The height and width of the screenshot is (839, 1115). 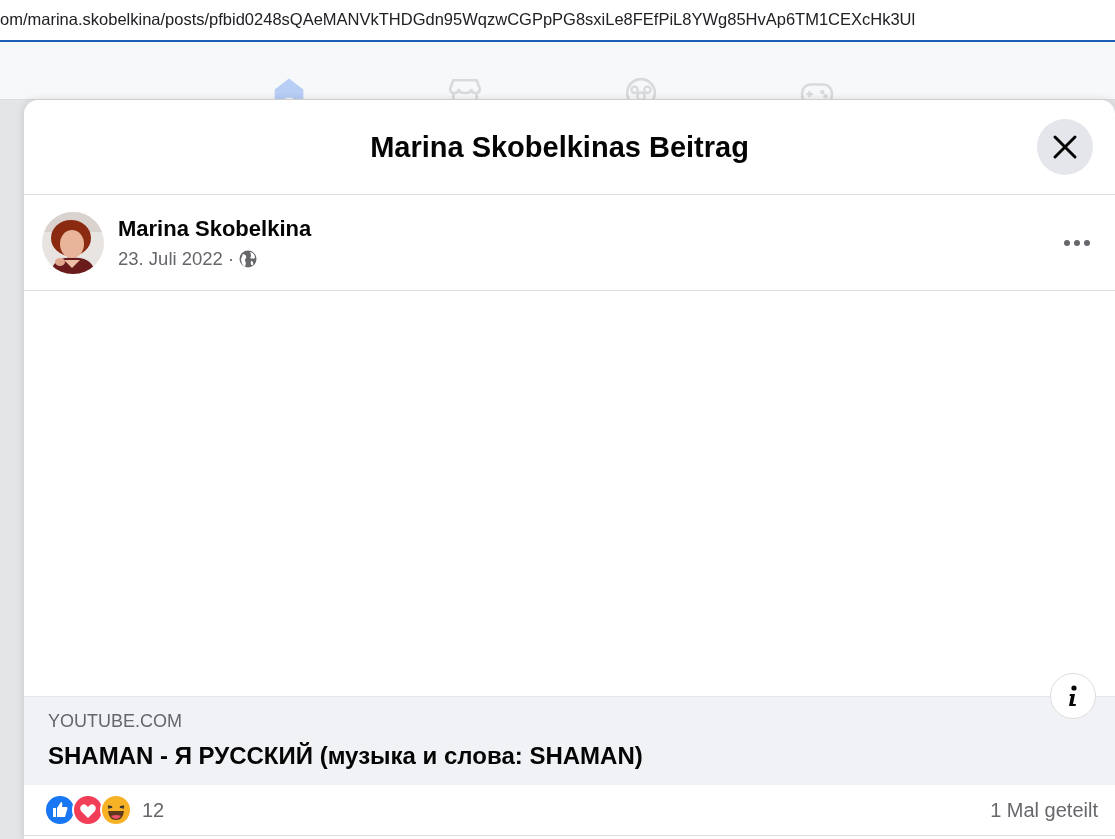 What do you see at coordinates (248, 258) in the screenshot?
I see `globe-icon` at bounding box center [248, 258].